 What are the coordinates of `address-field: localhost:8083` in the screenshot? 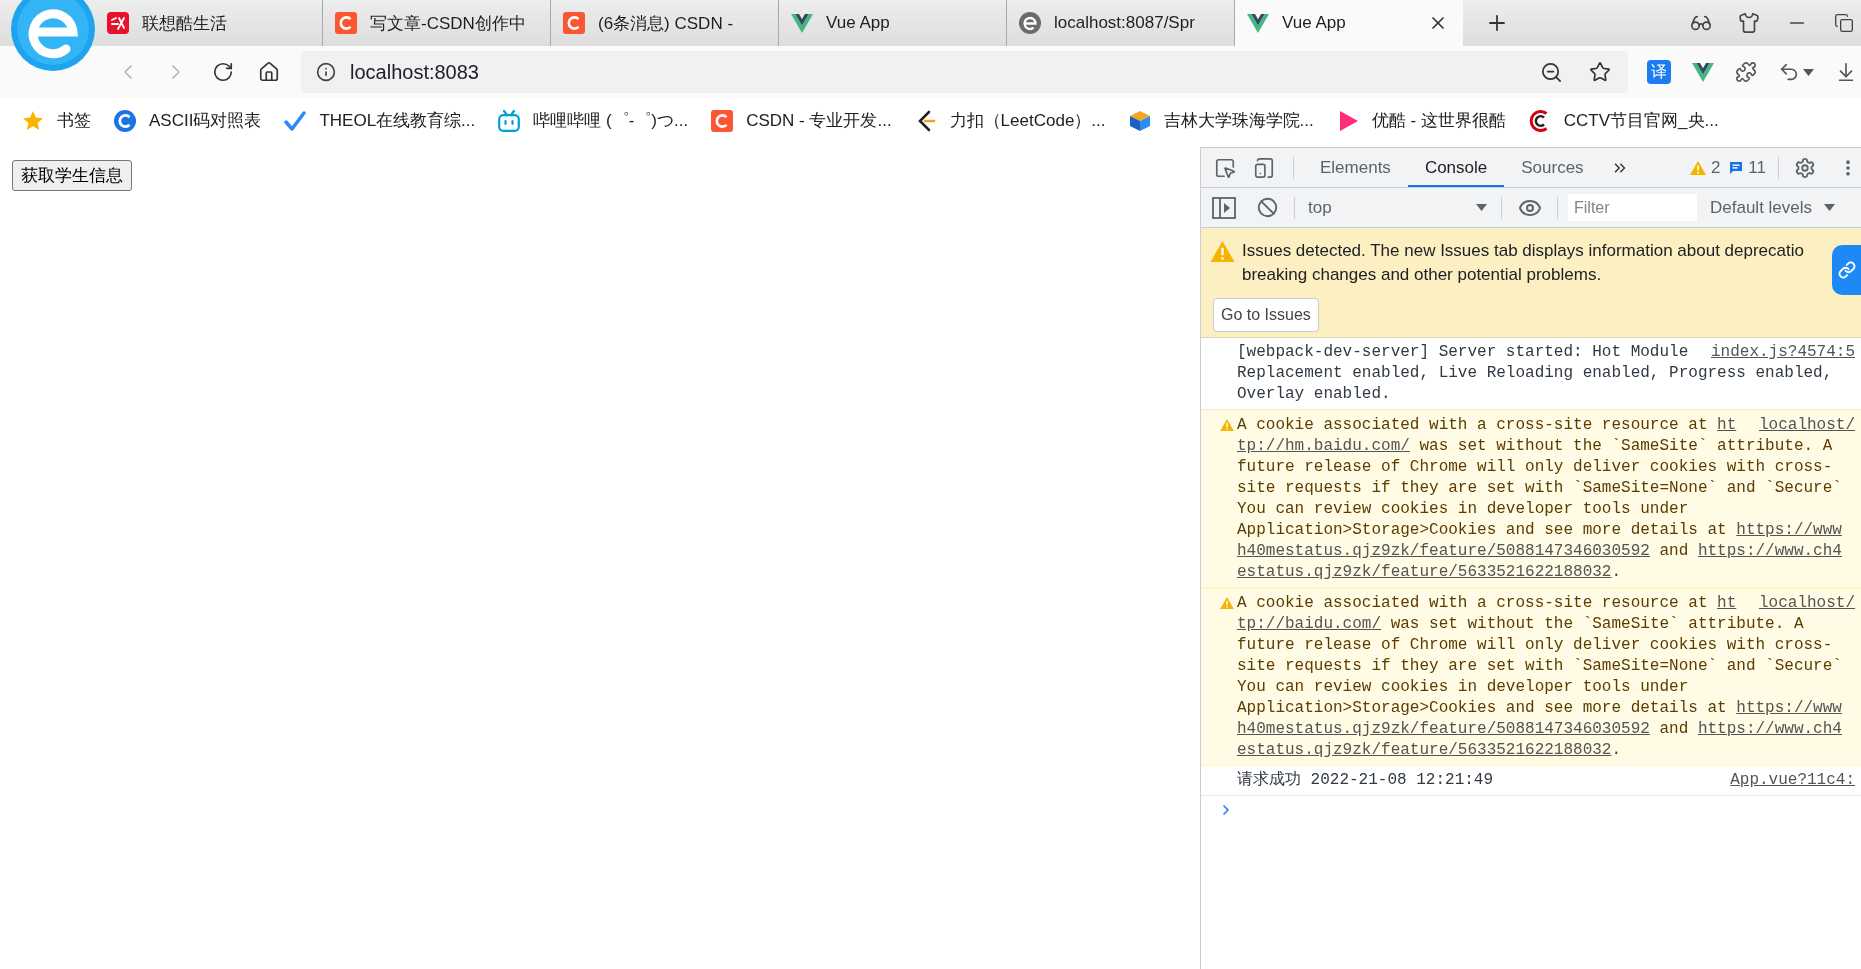 It's located at (964, 72).